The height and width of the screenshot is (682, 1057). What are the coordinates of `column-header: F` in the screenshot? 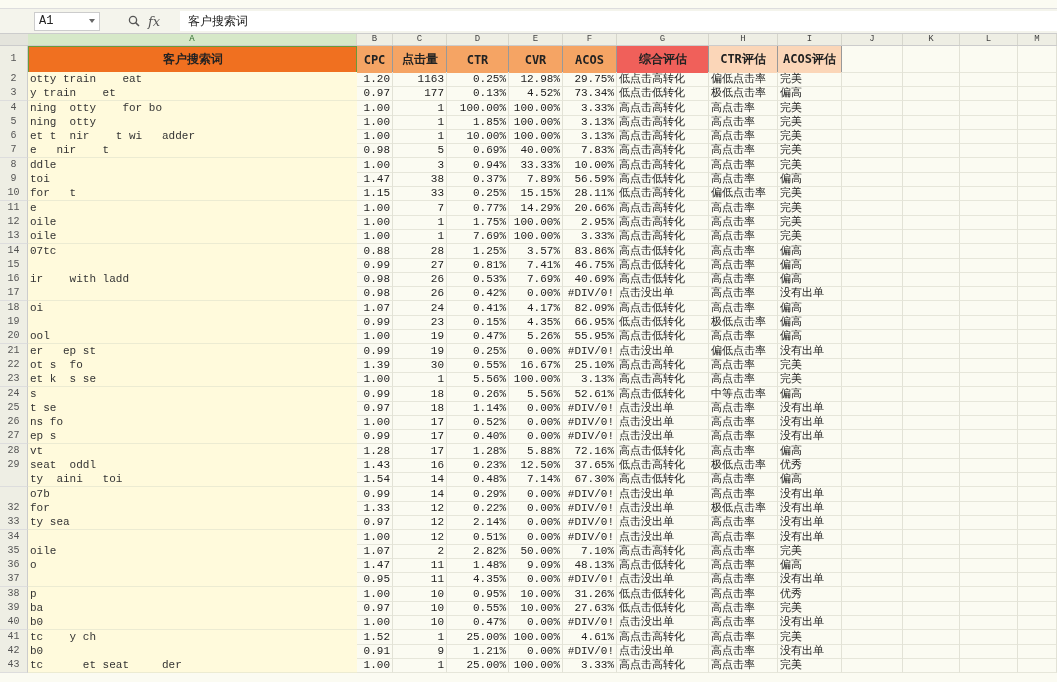 It's located at (590, 39).